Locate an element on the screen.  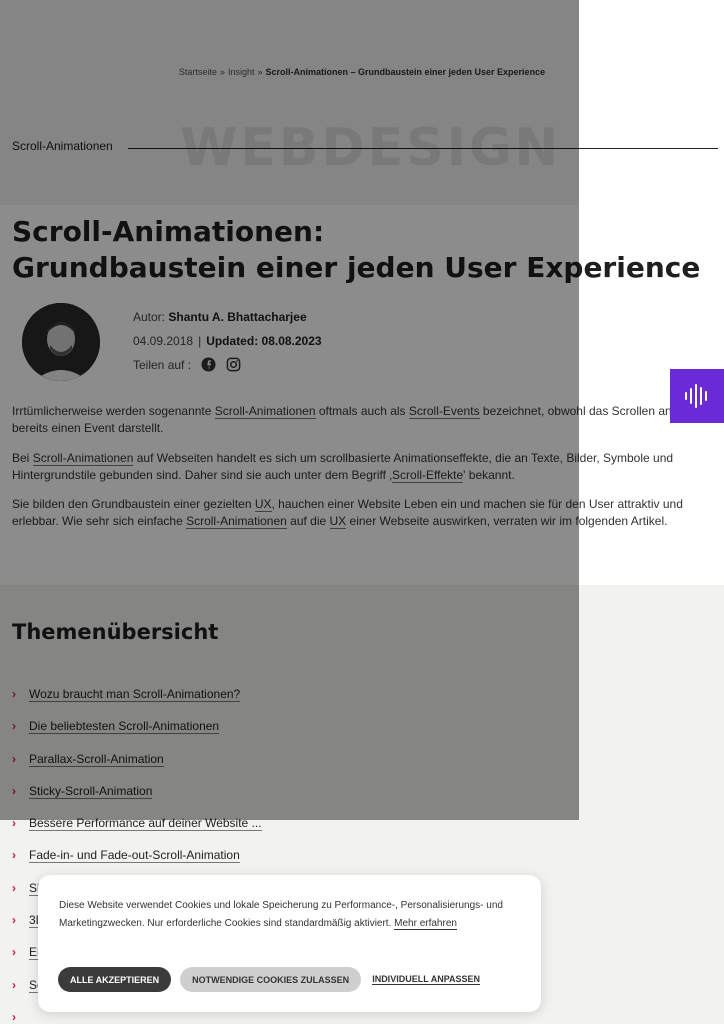
toc-item: › Parallax-Scroll-Animation is located at coordinates (137, 767).